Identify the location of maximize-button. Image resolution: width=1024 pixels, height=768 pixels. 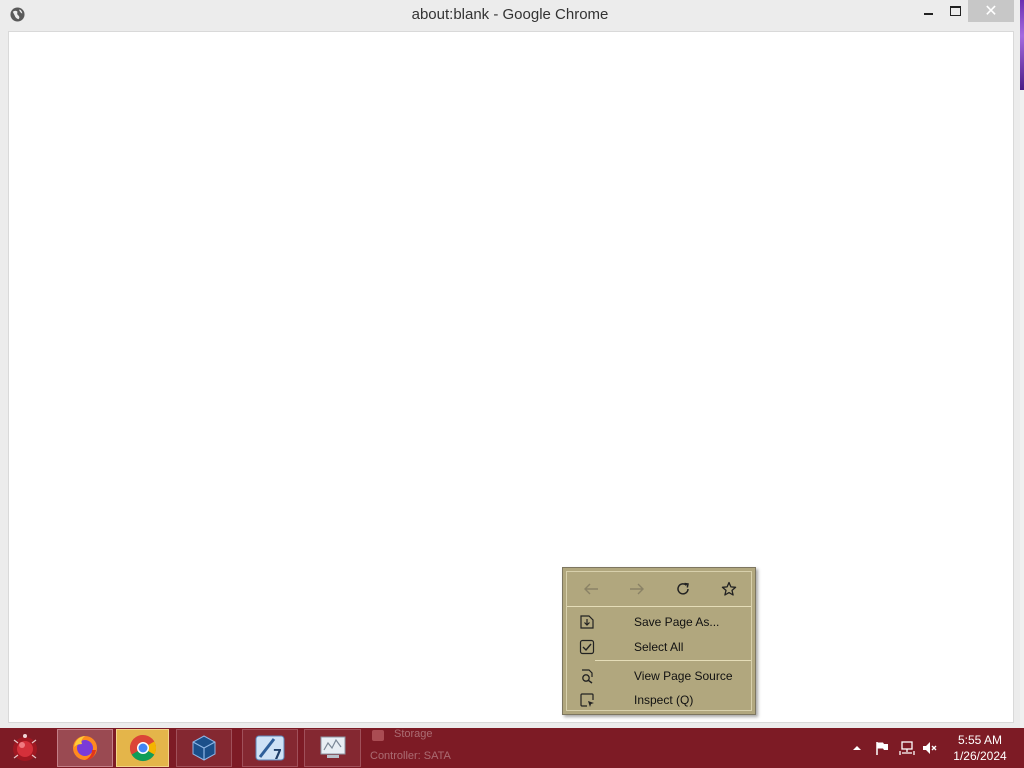
(955, 11).